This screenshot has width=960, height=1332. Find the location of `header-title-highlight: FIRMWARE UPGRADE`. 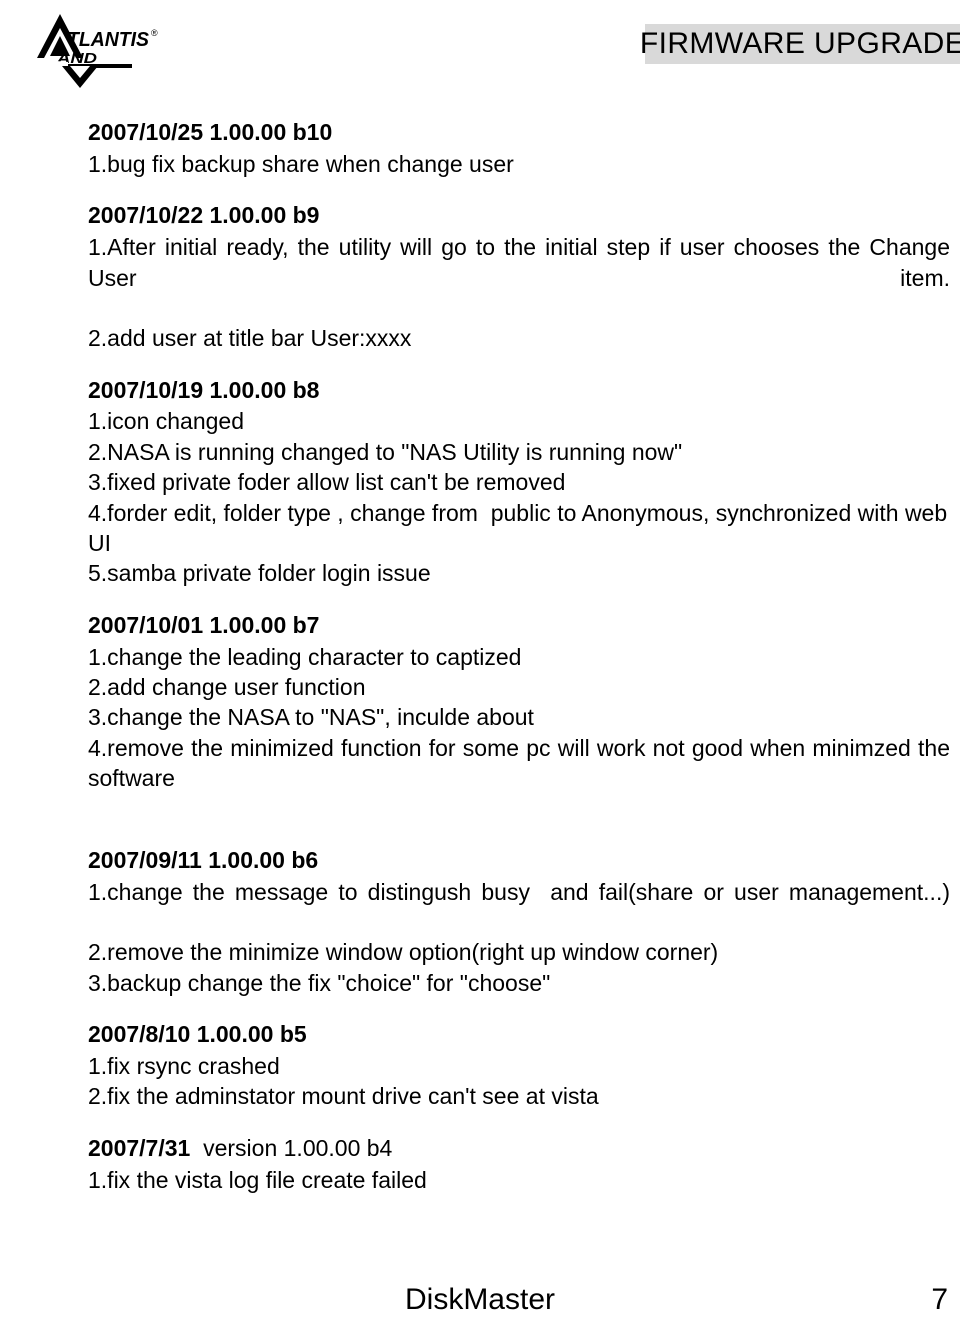

header-title-highlight: FIRMWARE UPGRADE is located at coordinates (800, 44).